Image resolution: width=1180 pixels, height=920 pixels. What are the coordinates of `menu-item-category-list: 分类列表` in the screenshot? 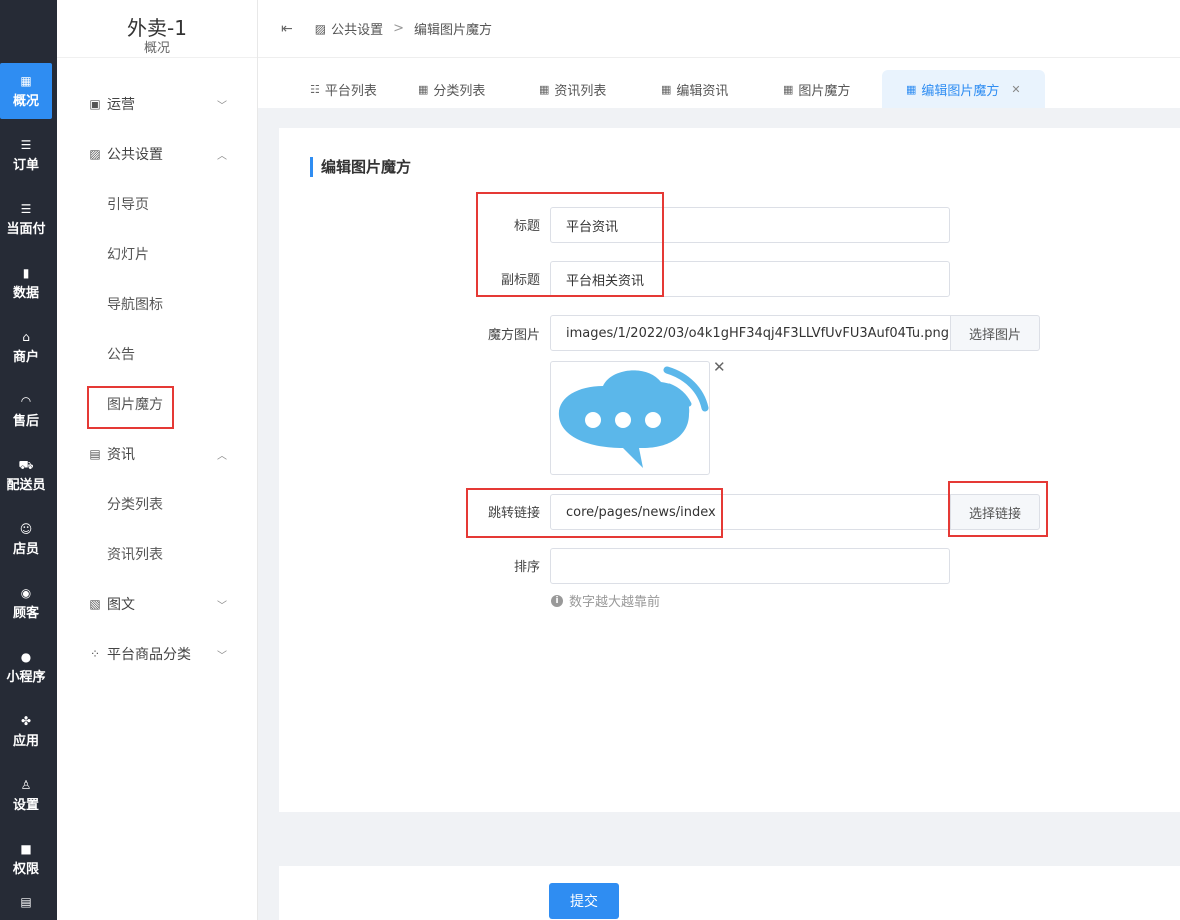 It's located at (157, 504).